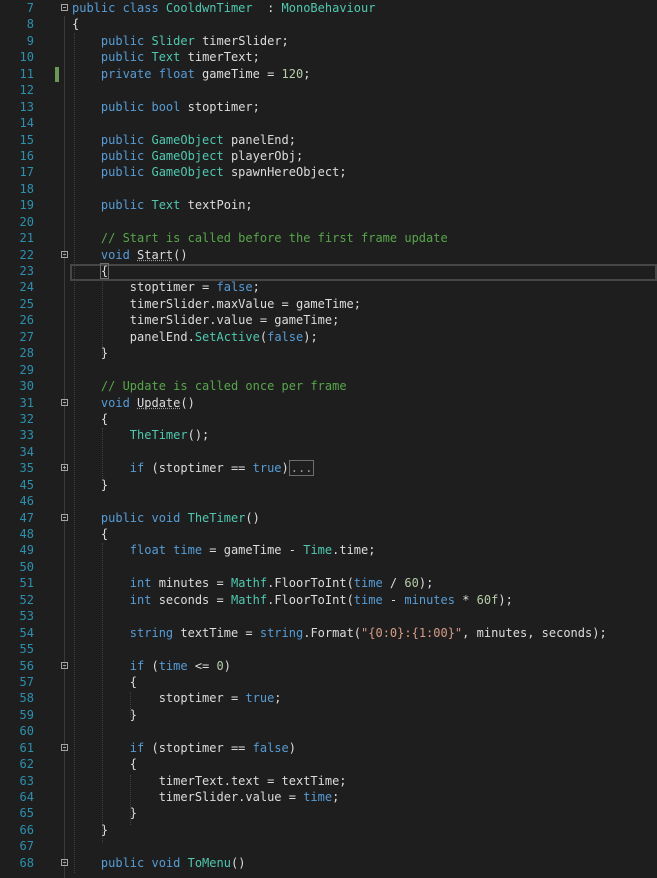  Describe the element at coordinates (328, 731) in the screenshot. I see `code-line: 60` at that location.